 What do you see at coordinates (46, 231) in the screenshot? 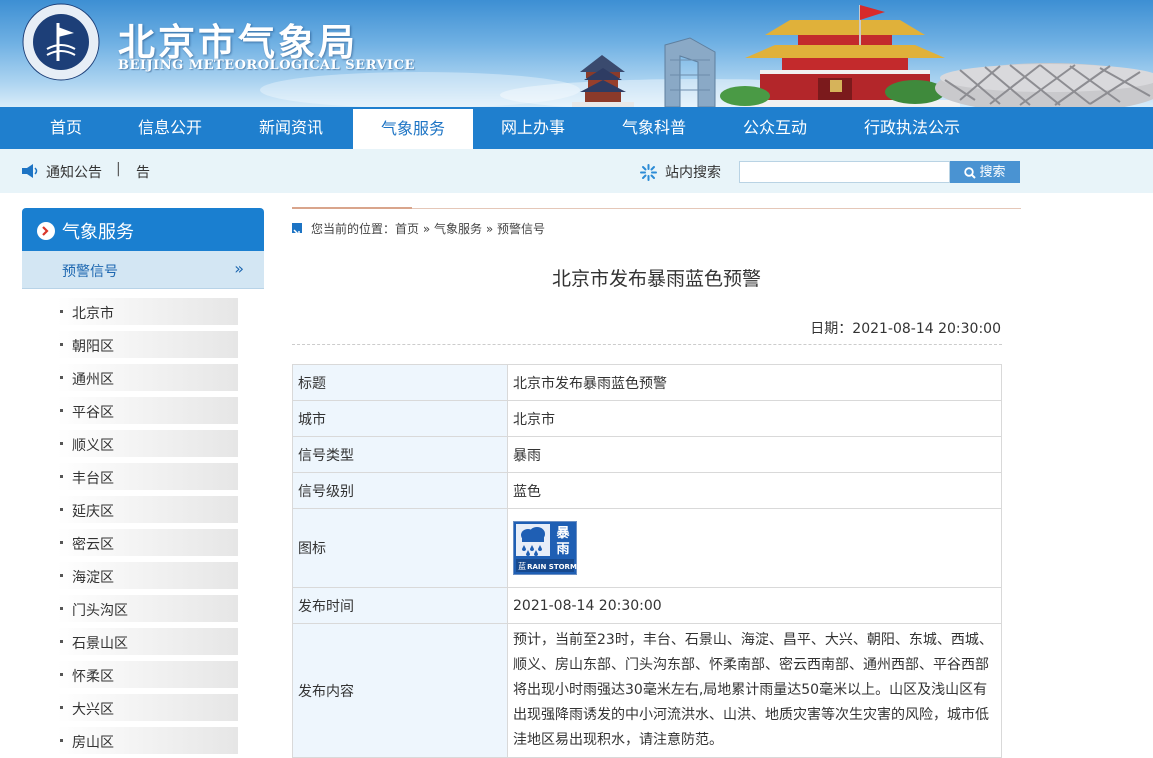
I see `chevron-circle-icon` at bounding box center [46, 231].